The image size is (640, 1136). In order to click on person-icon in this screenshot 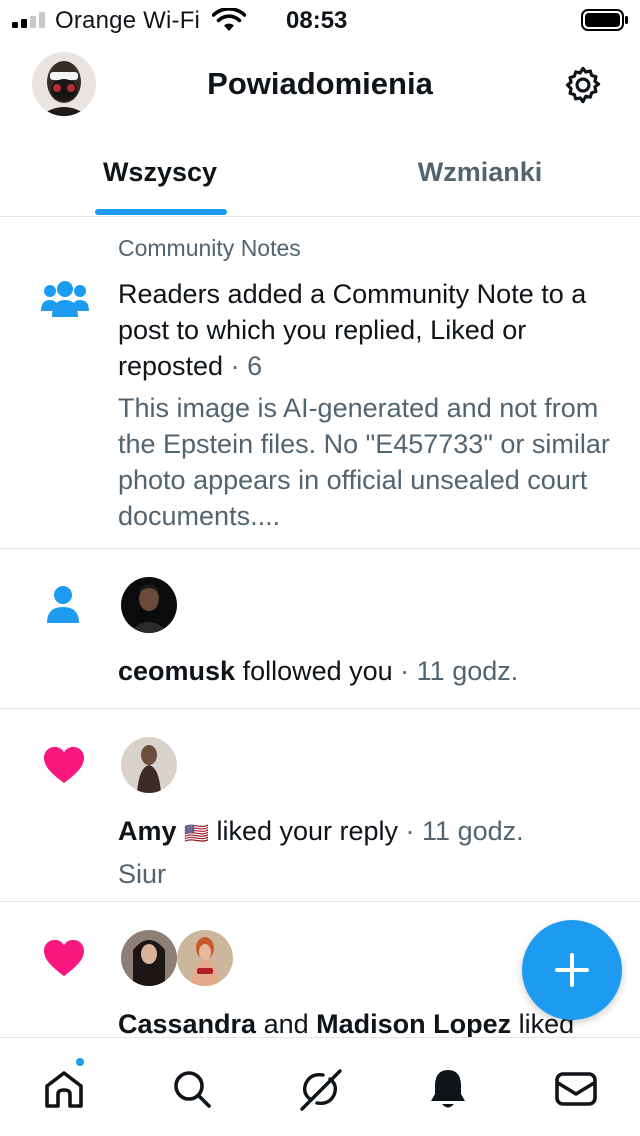, I will do `click(63, 604)`.